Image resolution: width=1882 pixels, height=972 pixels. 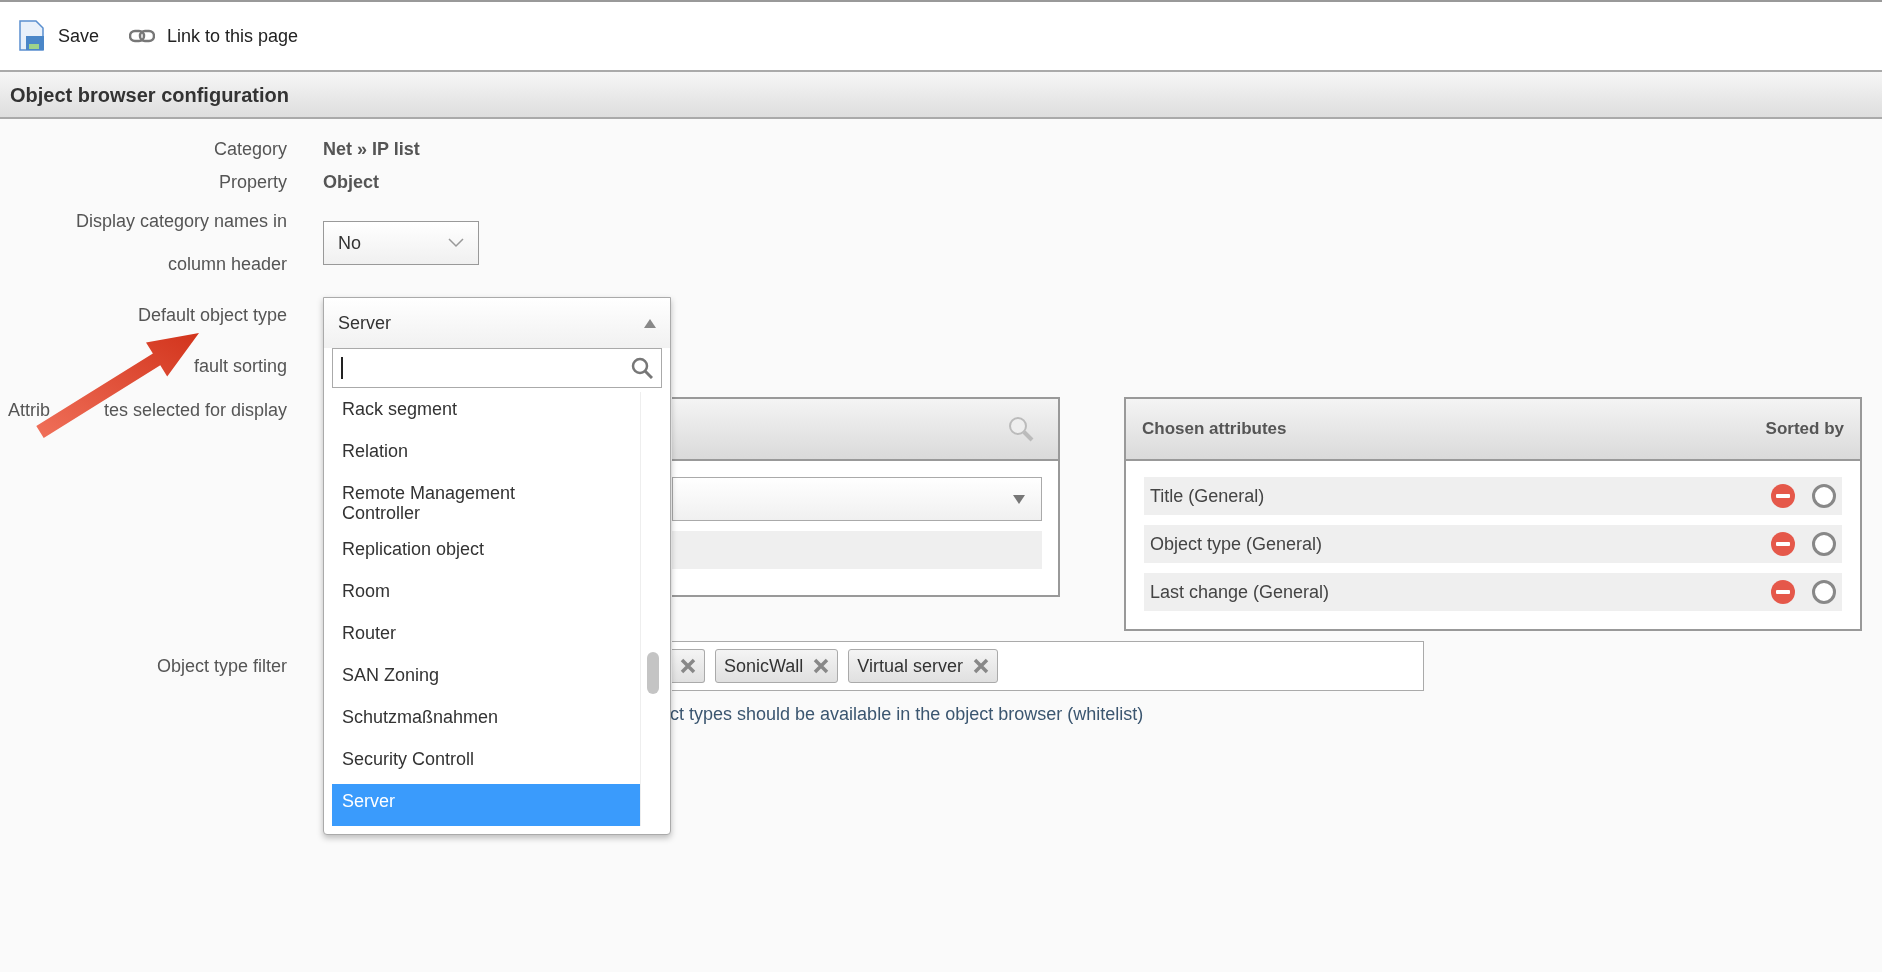 What do you see at coordinates (486, 504) in the screenshot?
I see `dropdown-option: Remote Management Controller` at bounding box center [486, 504].